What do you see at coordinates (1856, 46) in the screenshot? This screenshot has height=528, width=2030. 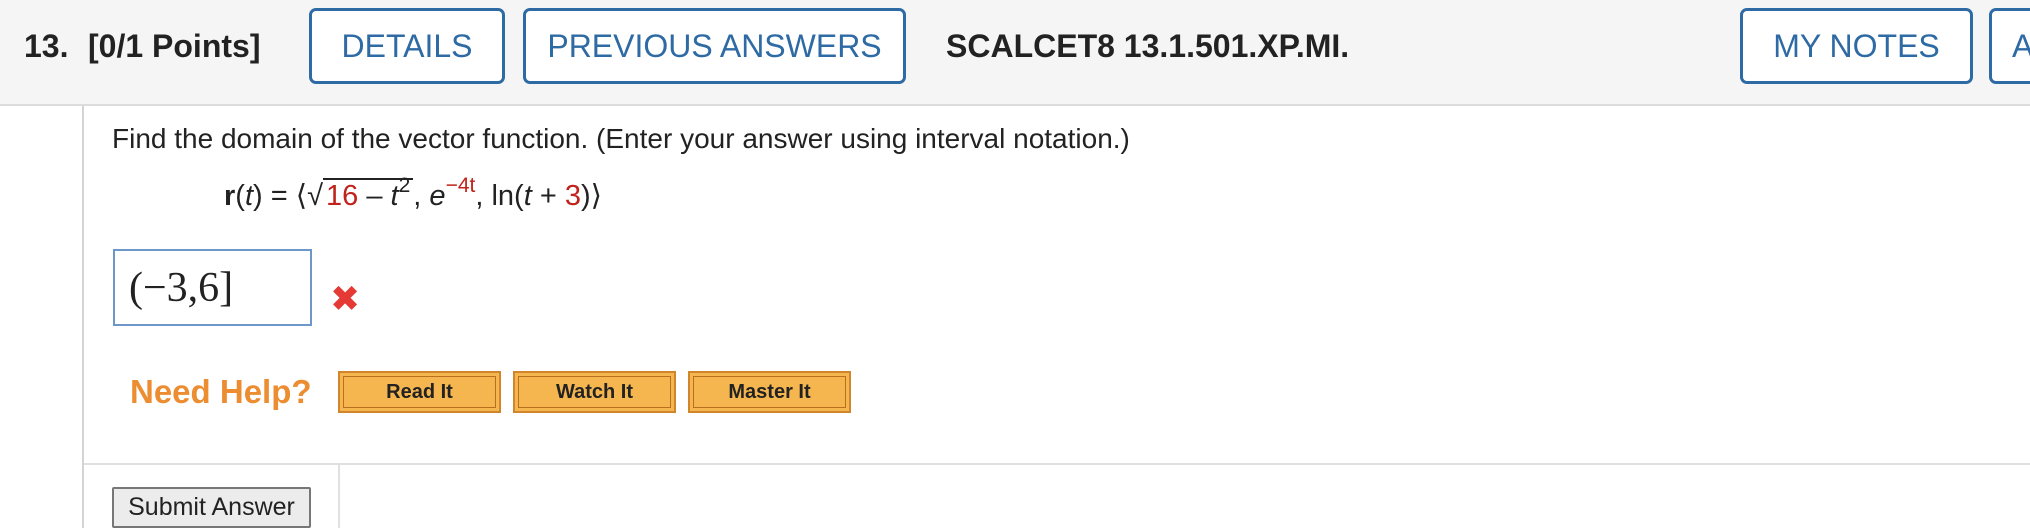 I see `my-notes-button: MY NOTES` at bounding box center [1856, 46].